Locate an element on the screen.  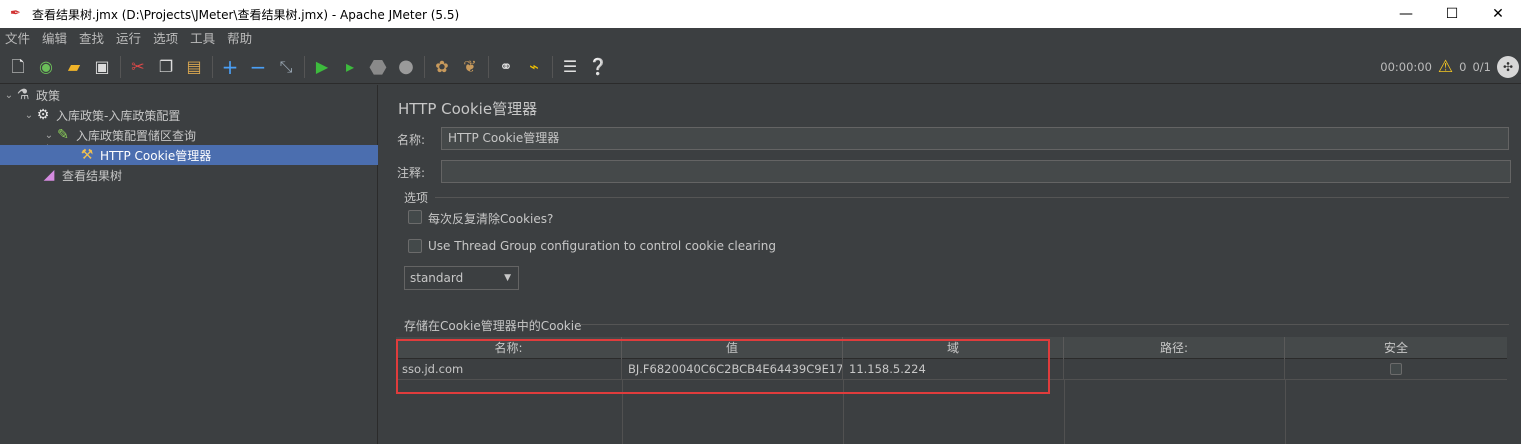
cut-icon: ✂ is located at coordinates (138, 67).